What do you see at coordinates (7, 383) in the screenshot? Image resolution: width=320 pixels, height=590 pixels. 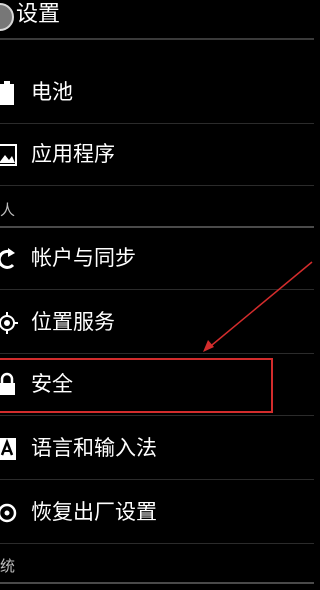 I see `lock-icon` at bounding box center [7, 383].